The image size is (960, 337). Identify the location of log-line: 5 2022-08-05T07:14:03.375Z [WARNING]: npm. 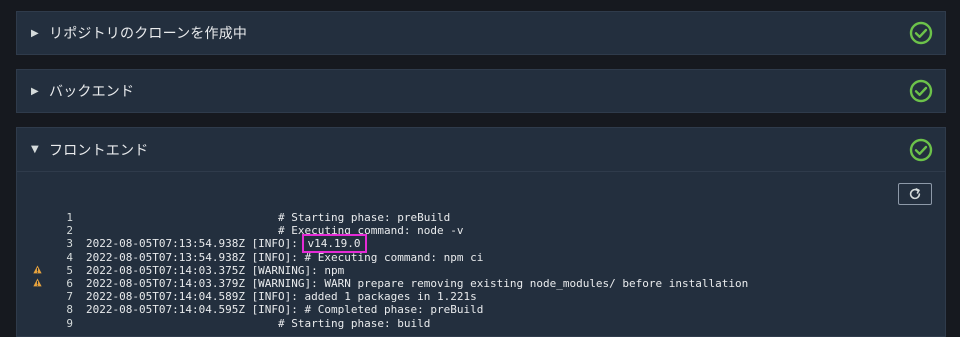
(481, 270).